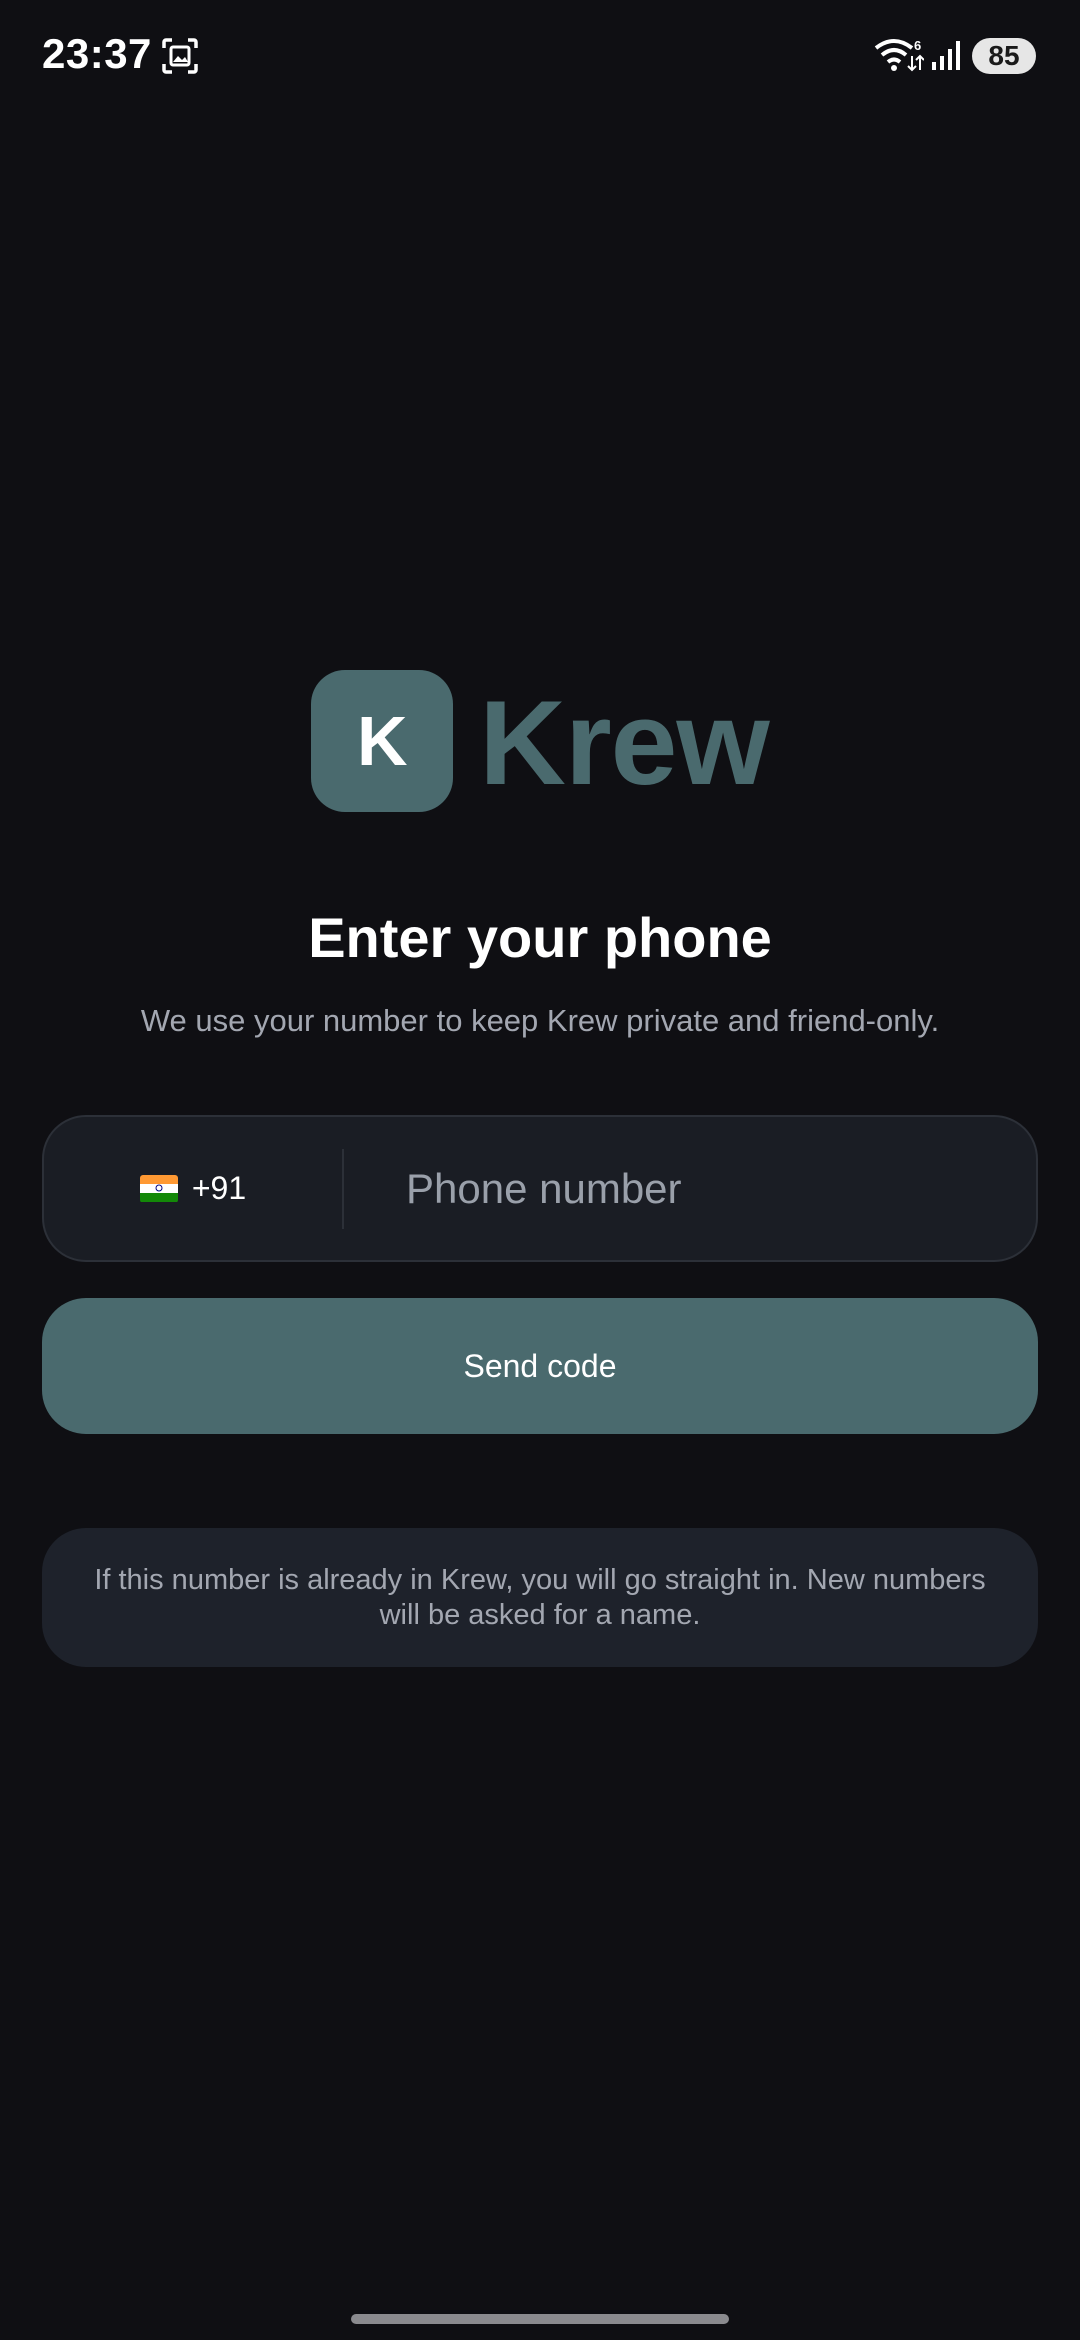 The height and width of the screenshot is (2340, 1080). I want to click on screenshot-icon, so click(180, 56).